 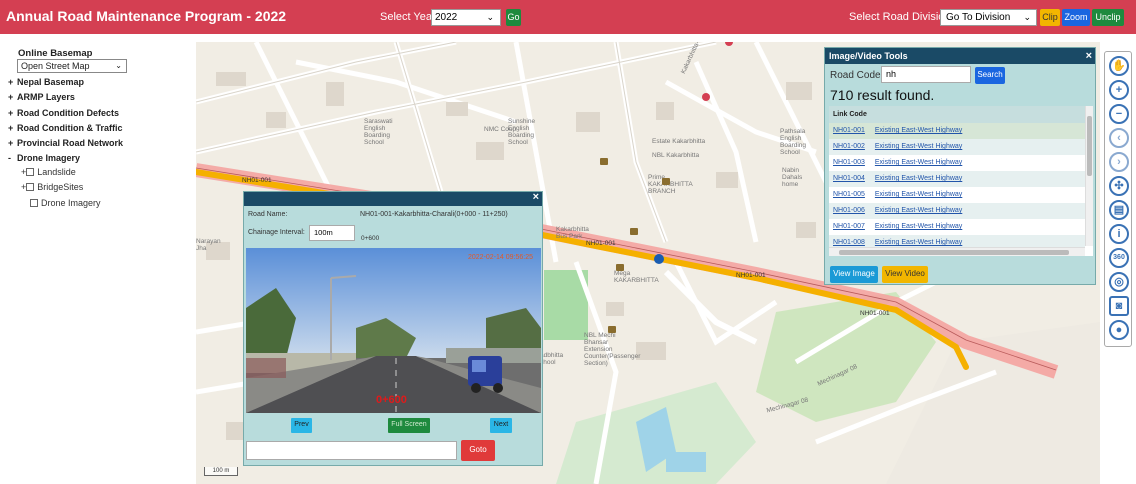 I want to click on bridgesites-checkbox, so click(x=30, y=187).